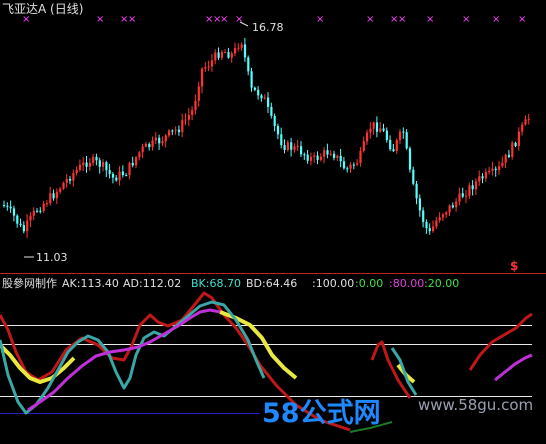 The width and height of the screenshot is (546, 444). I want to click on indicator-title: 股參网制作, so click(29, 283).